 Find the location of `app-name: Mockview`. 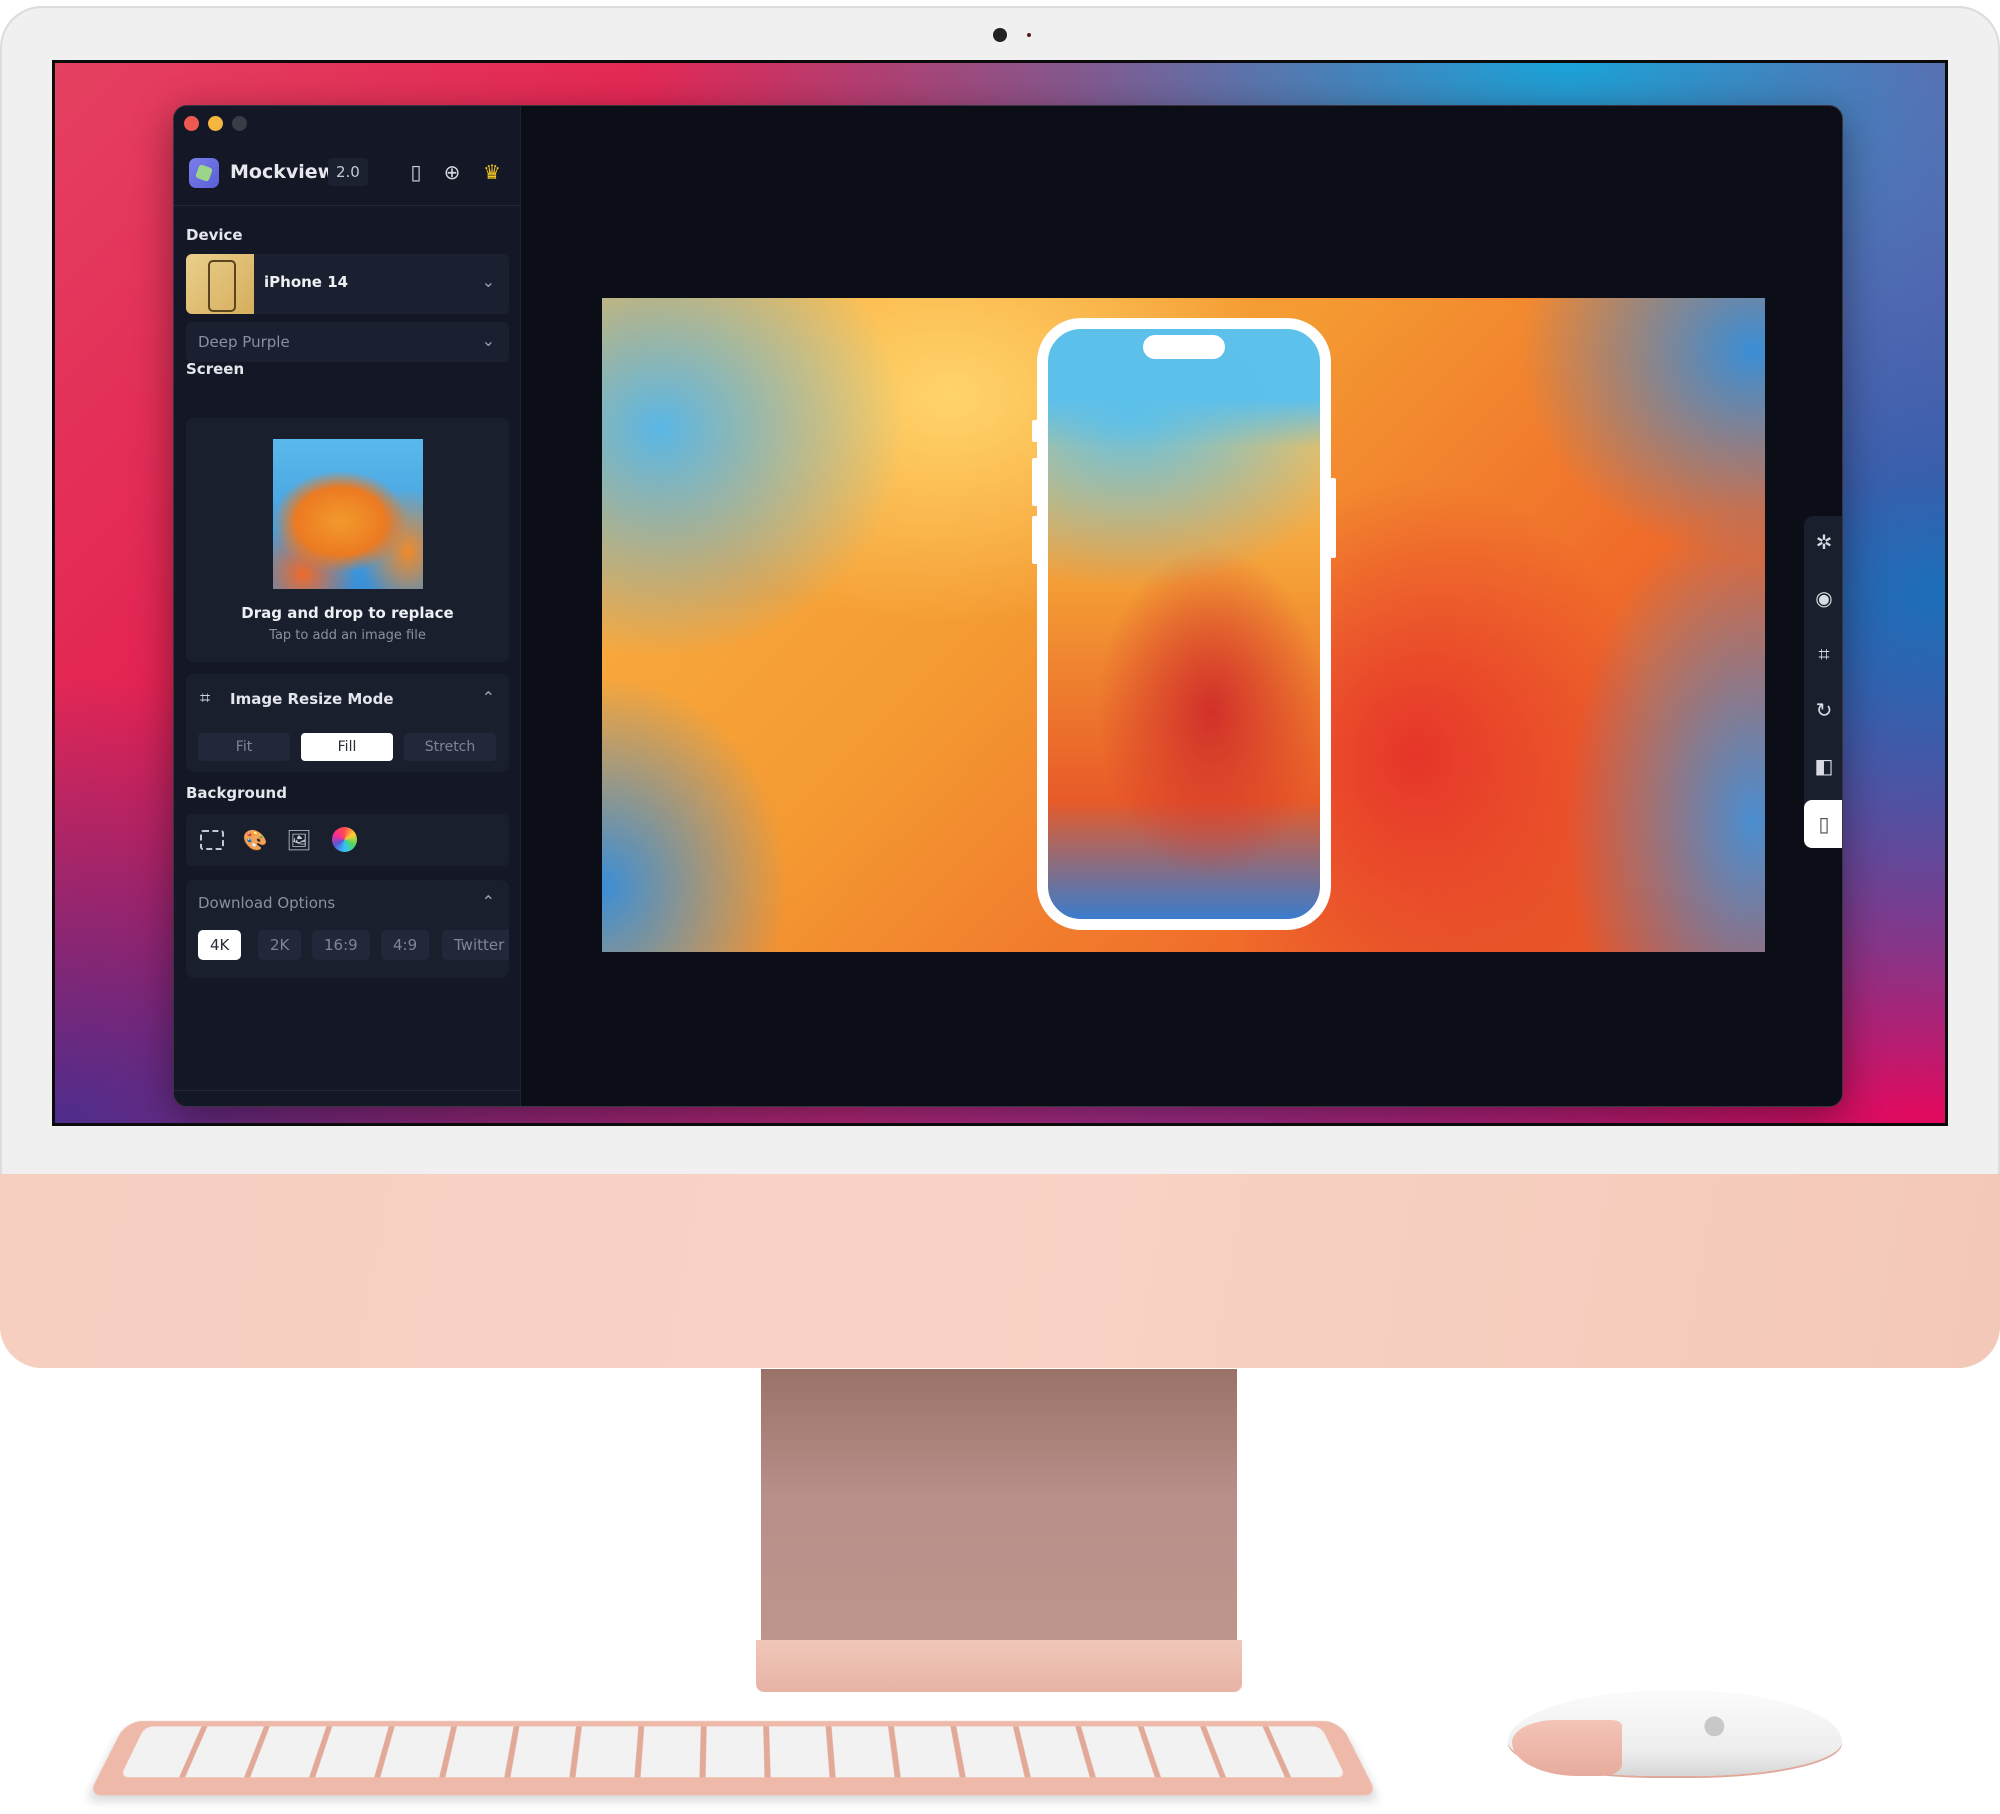

app-name: Mockview is located at coordinates (283, 172).